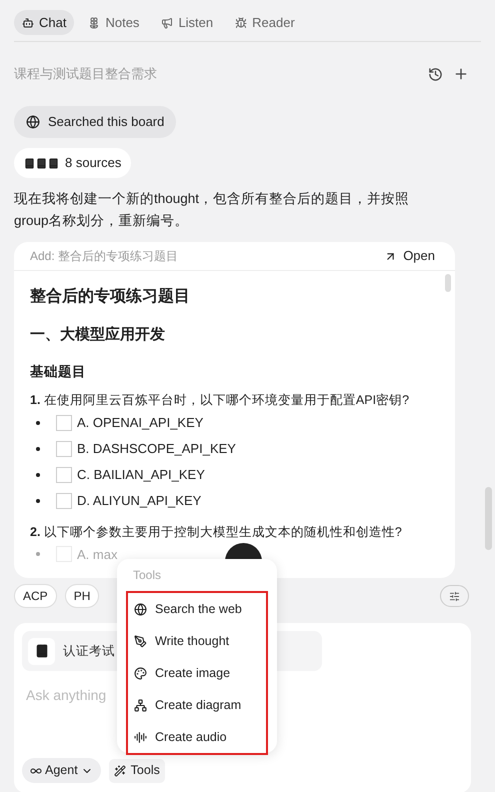  What do you see at coordinates (35, 596) in the screenshot?
I see `quick-chip: ACP` at bounding box center [35, 596].